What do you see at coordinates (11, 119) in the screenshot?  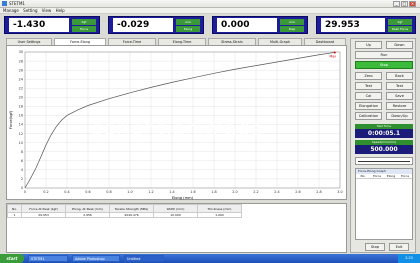 I see `y-axis-label: Force(kgf)` at bounding box center [11, 119].